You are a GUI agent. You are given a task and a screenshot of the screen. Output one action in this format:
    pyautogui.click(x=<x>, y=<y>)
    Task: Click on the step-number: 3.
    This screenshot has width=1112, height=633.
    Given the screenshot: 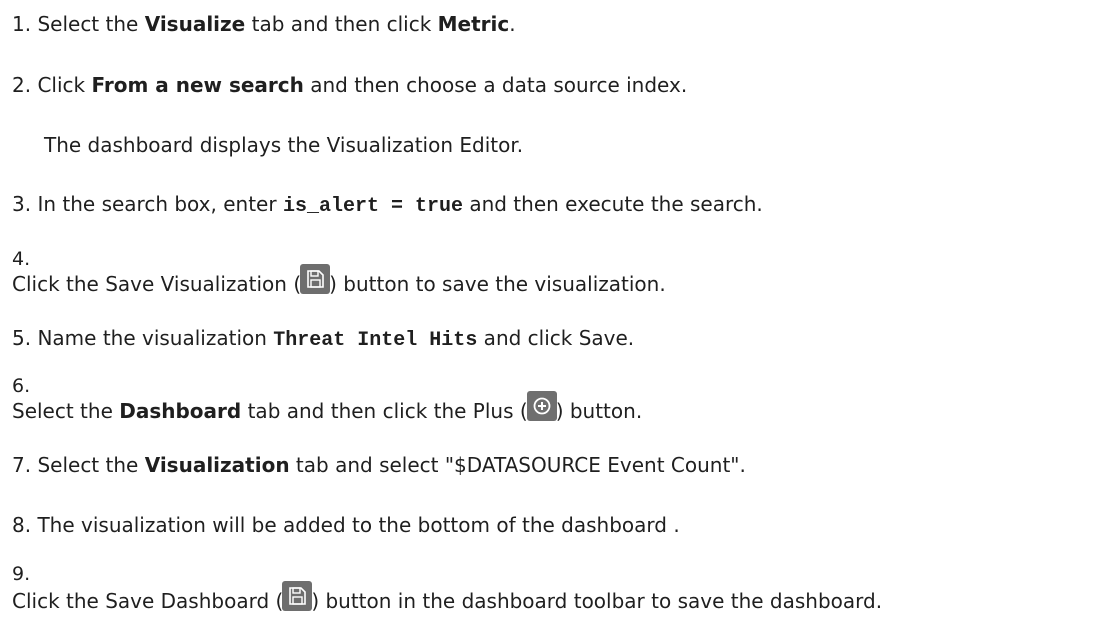 What is the action you would take?
    pyautogui.click(x=22, y=204)
    